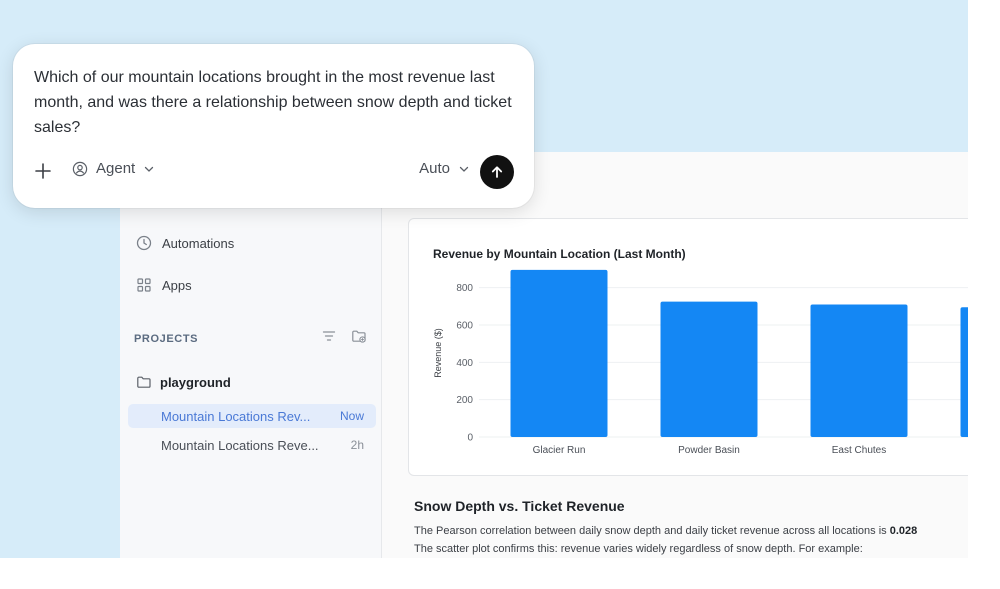 This screenshot has width=1000, height=589. Describe the element at coordinates (464, 288) in the screenshot. I see `y-tick-label: 800` at that location.